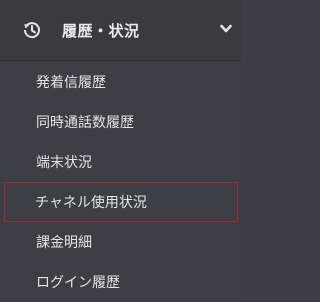 Image resolution: width=320 pixels, height=302 pixels. Describe the element at coordinates (71, 83) in the screenshot. I see `menu-item-label: 発着信履歴` at that location.